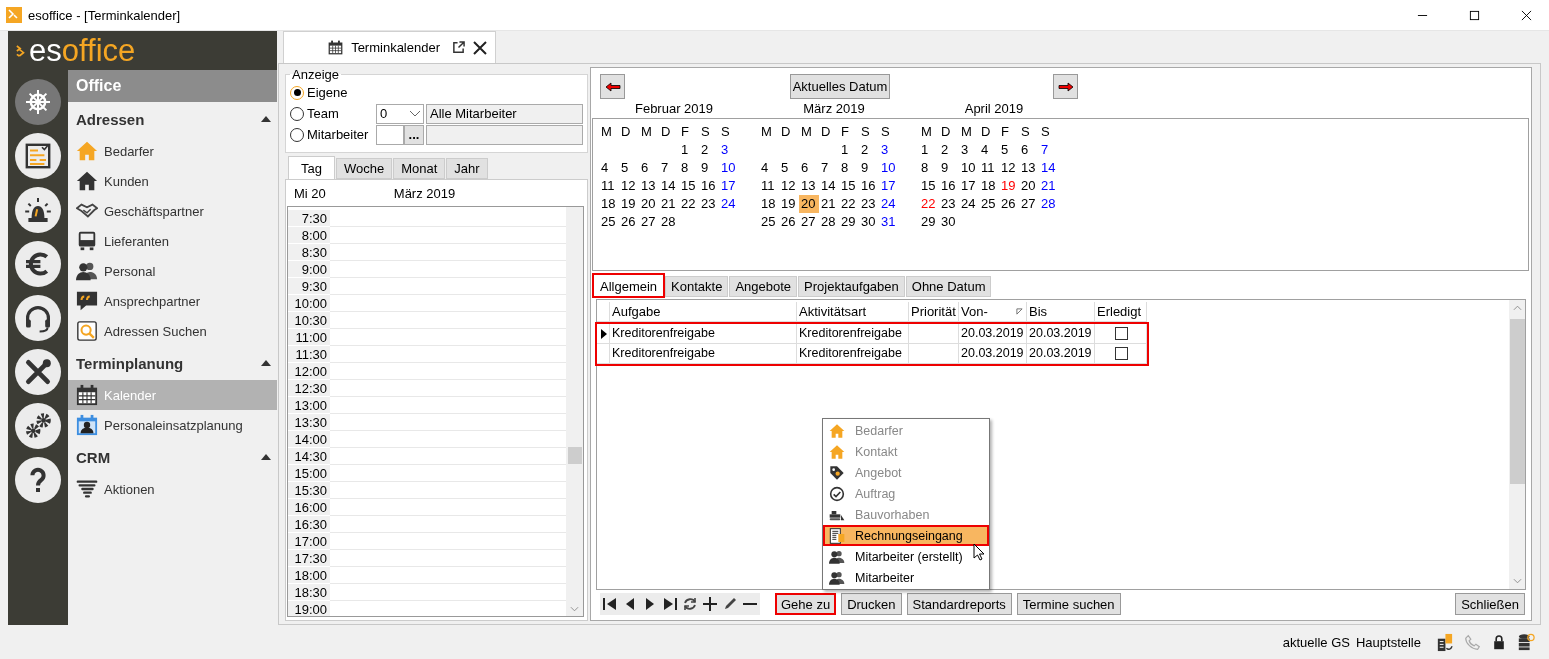  What do you see at coordinates (829, 222) in the screenshot?
I see `calendar-day: 28` at bounding box center [829, 222].